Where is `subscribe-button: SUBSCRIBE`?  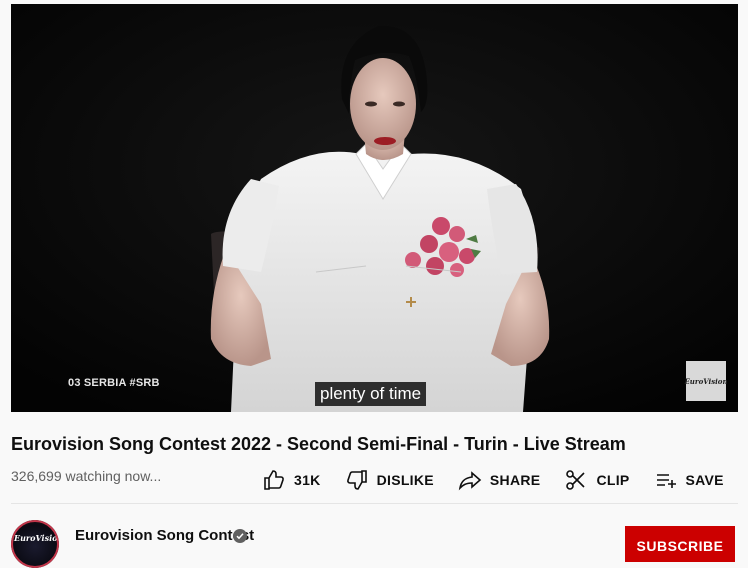
subscribe-button: SUBSCRIBE is located at coordinates (680, 544).